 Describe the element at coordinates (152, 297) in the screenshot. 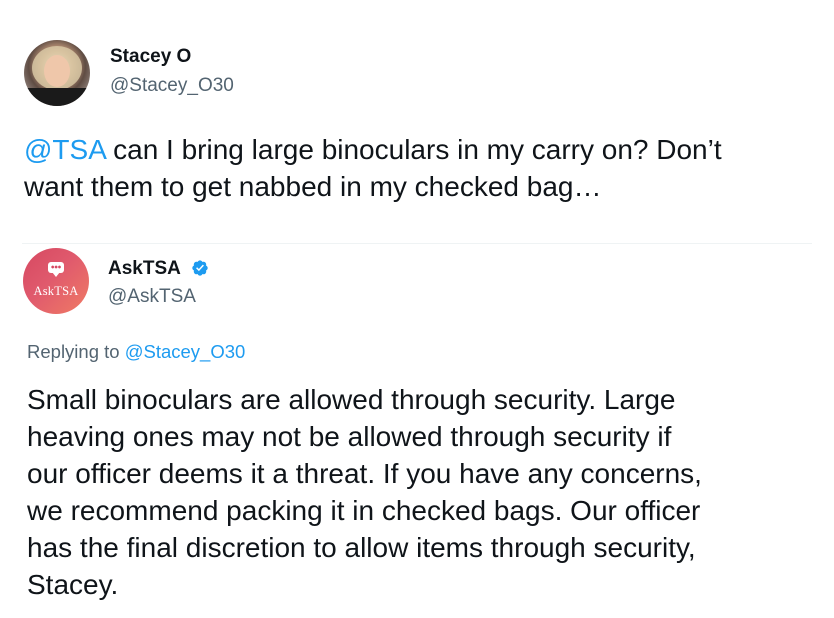

I see `user-handle-asktsa: @AskTSA` at that location.